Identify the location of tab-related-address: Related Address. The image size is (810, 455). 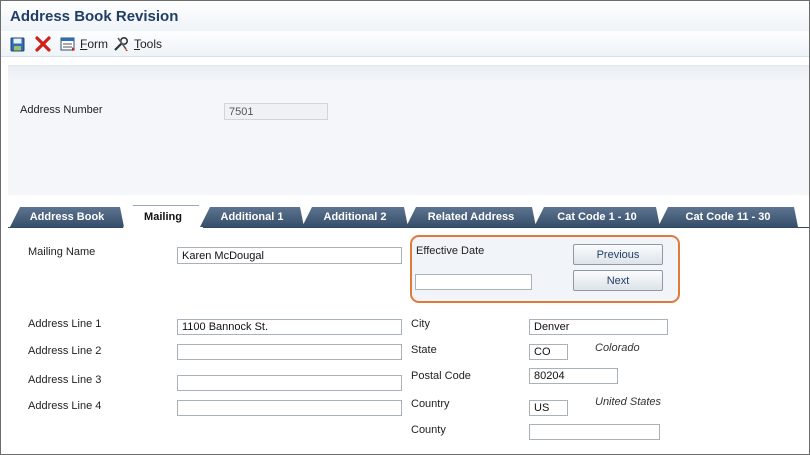
(471, 217).